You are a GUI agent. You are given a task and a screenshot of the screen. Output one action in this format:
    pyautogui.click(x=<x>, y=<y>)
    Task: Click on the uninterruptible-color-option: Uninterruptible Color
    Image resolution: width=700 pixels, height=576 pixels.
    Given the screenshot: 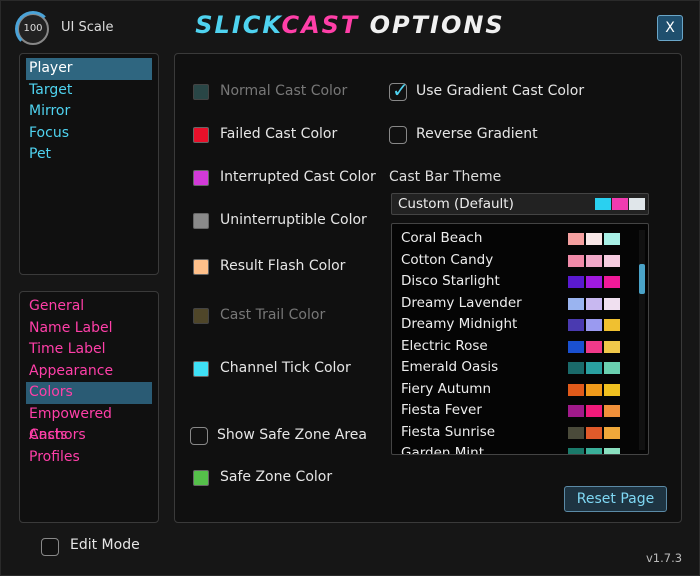 What is the action you would take?
    pyautogui.click(x=283, y=221)
    